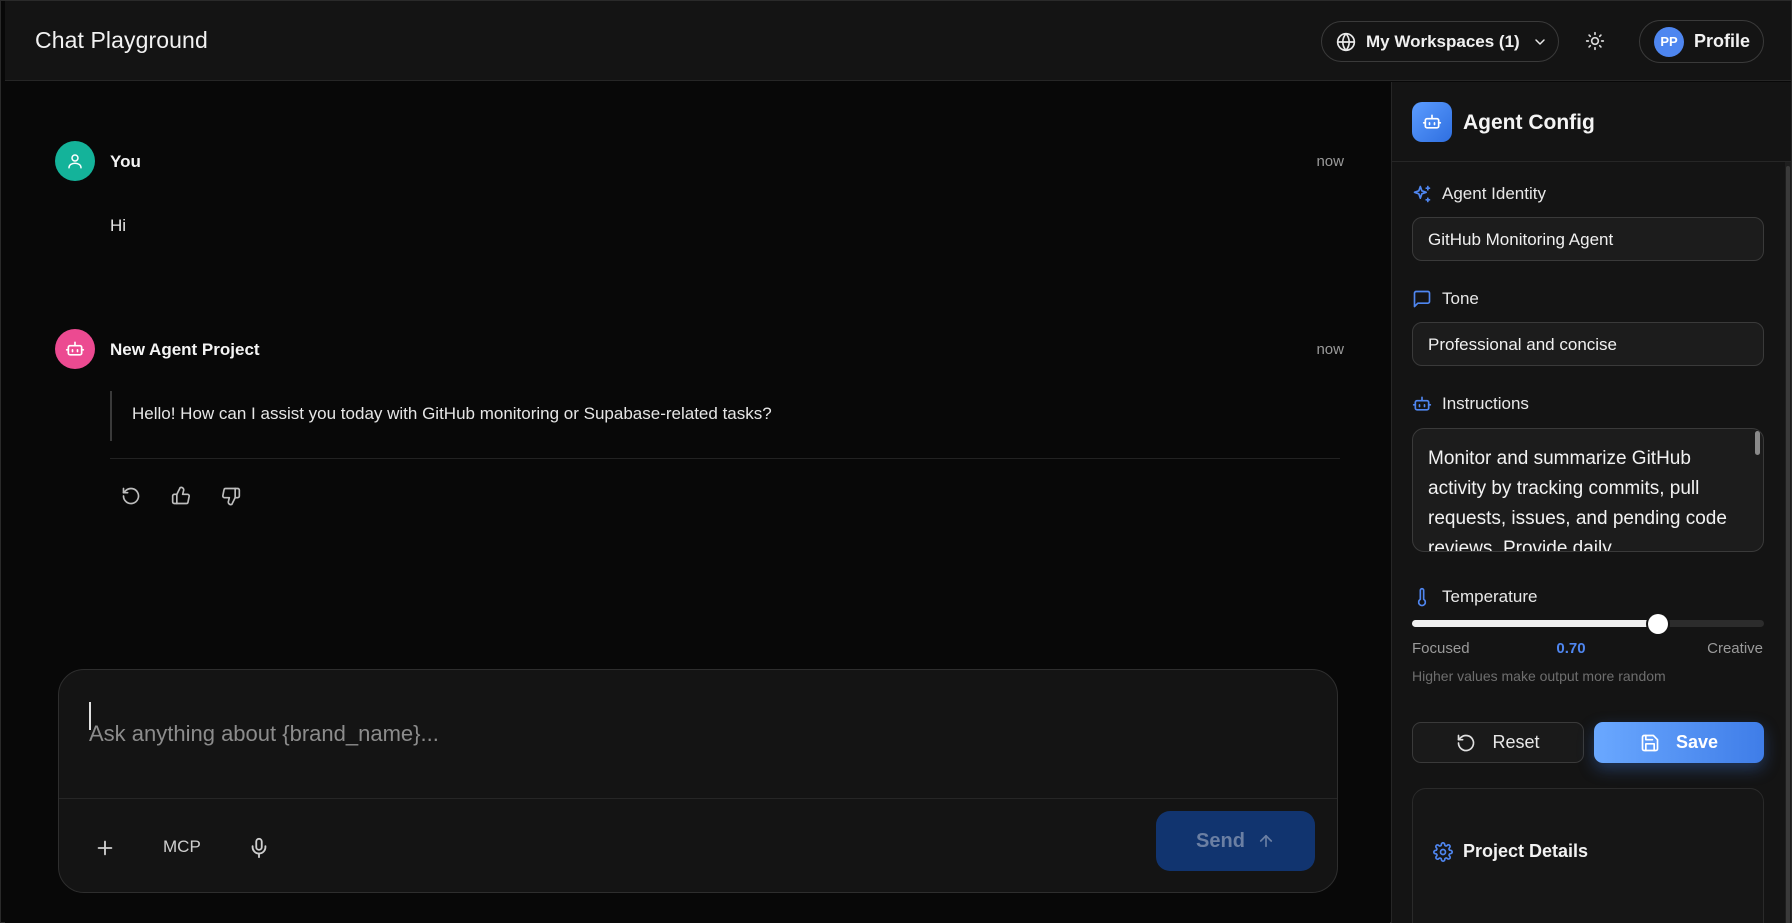 This screenshot has width=1792, height=923. I want to click on tone-input: Professional and concise, so click(1588, 344).